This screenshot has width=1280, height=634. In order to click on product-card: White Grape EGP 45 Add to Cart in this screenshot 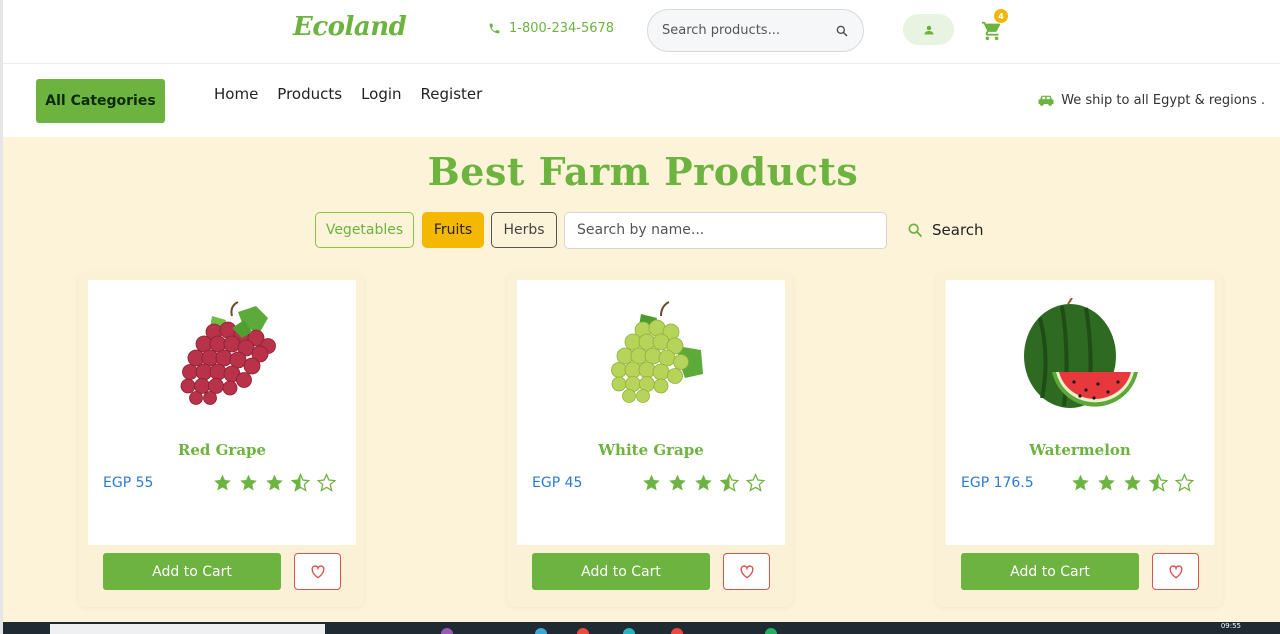, I will do `click(650, 440)`.